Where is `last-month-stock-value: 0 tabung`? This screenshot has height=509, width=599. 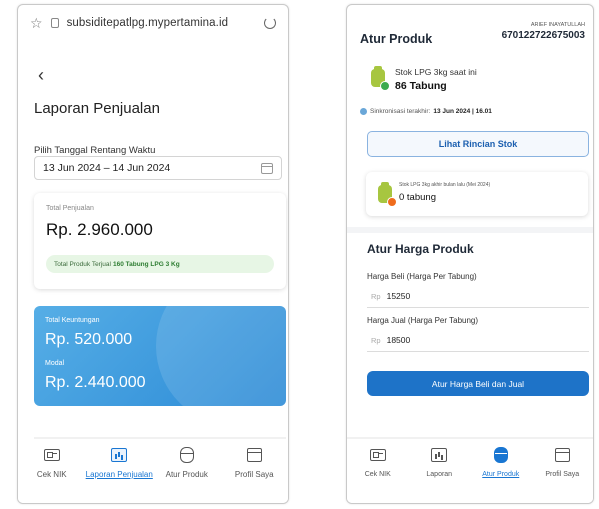 last-month-stock-value: 0 tabung is located at coordinates (417, 197).